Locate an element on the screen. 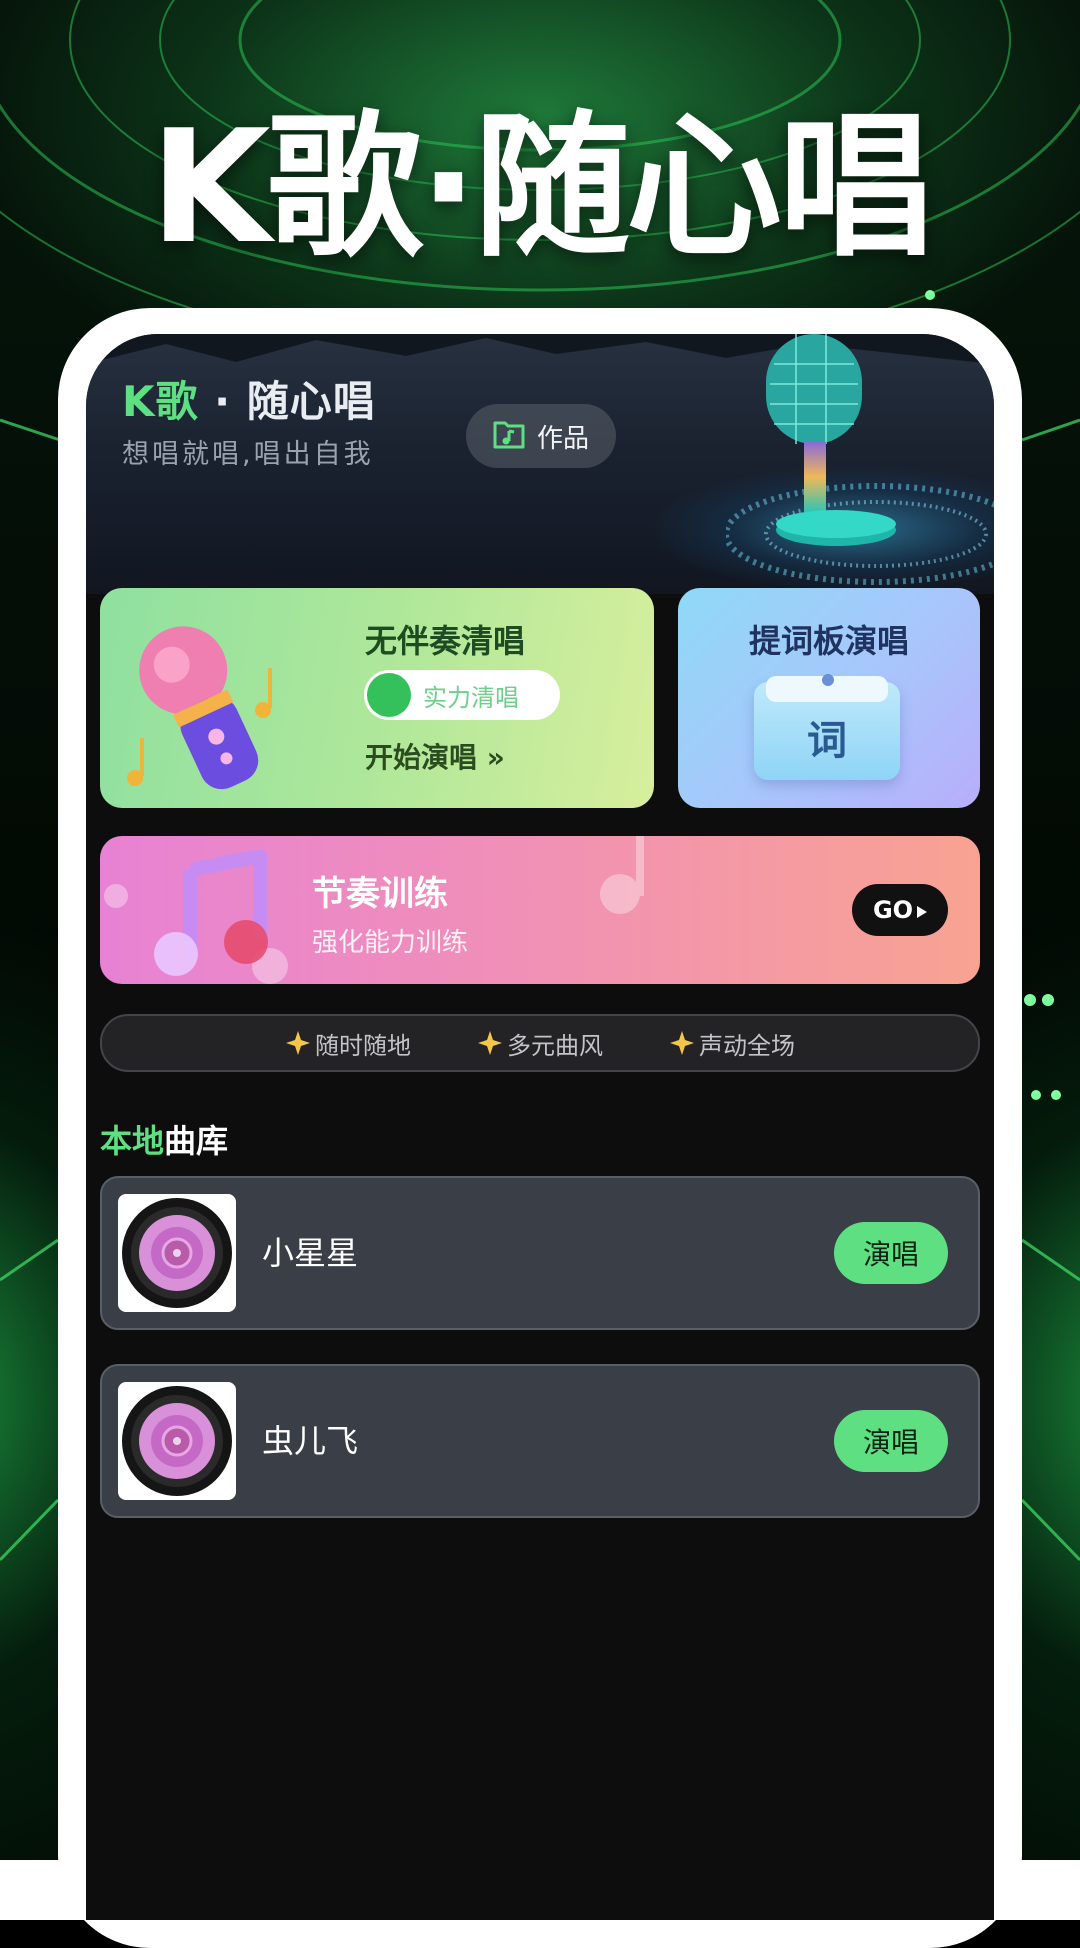  acapella-toggle: 实力清唱 is located at coordinates (462, 695).